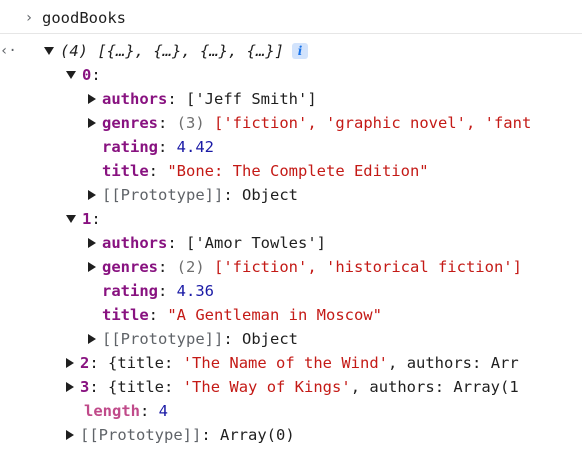 This screenshot has width=582, height=454. I want to click on item-index: 3, so click(85, 387).